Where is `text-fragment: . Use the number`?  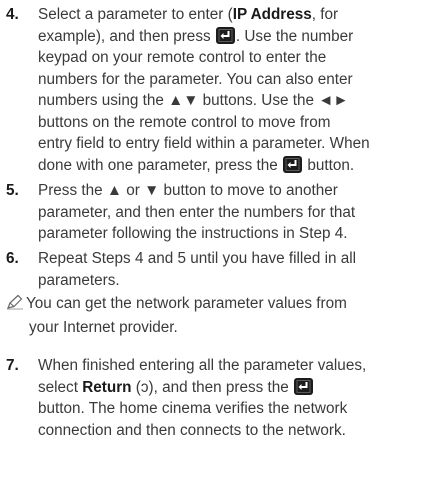 text-fragment: . Use the number is located at coordinates (294, 36).